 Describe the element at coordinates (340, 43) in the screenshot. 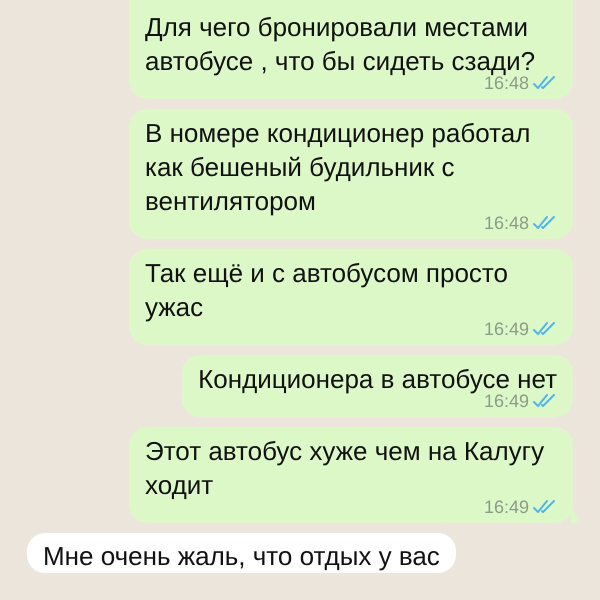

I see `message-text: Для чего бронировали местами автобусе , что бы сидеть сзади?` at that location.